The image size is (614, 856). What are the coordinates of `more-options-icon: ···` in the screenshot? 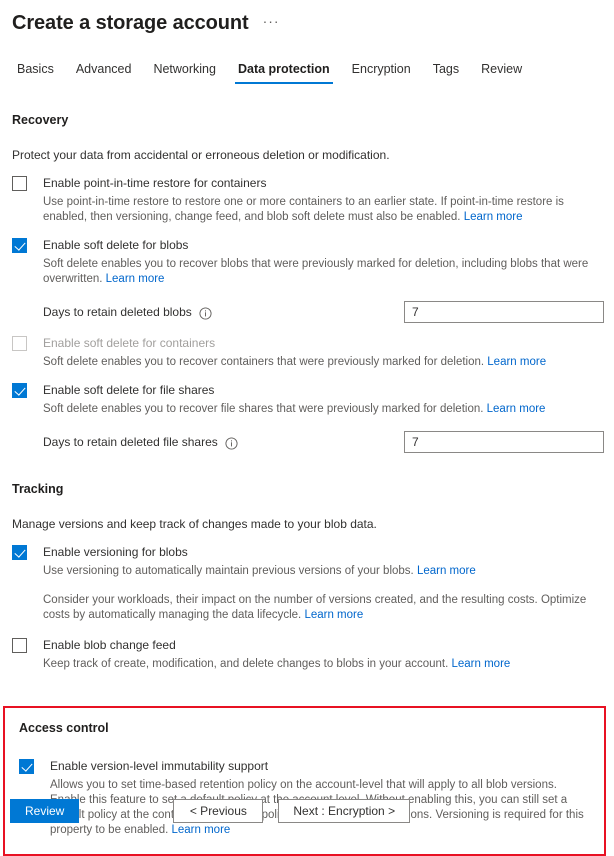 It's located at (271, 21).